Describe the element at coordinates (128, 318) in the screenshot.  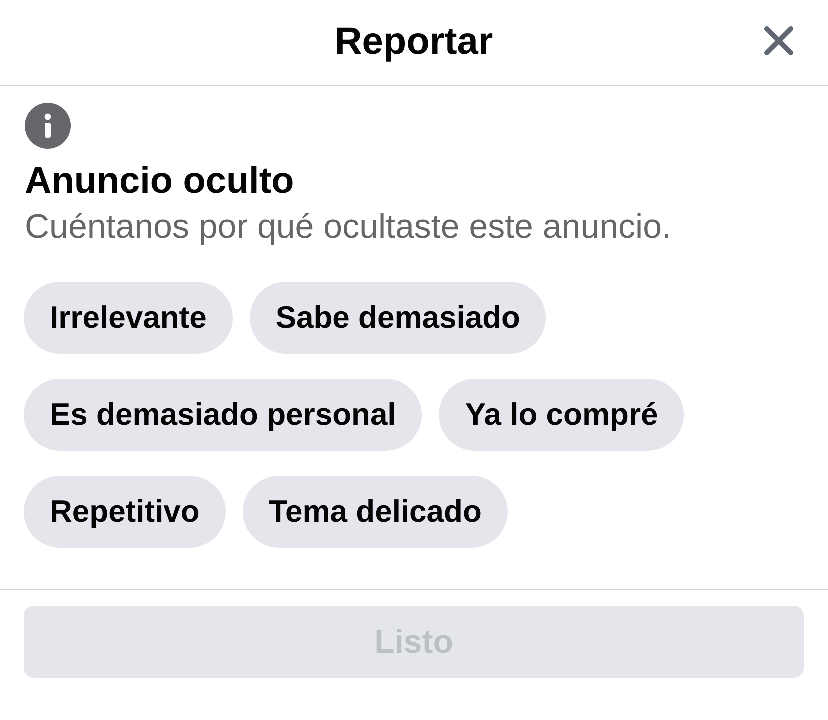
I see `reason-chip: Irrelevante` at that location.